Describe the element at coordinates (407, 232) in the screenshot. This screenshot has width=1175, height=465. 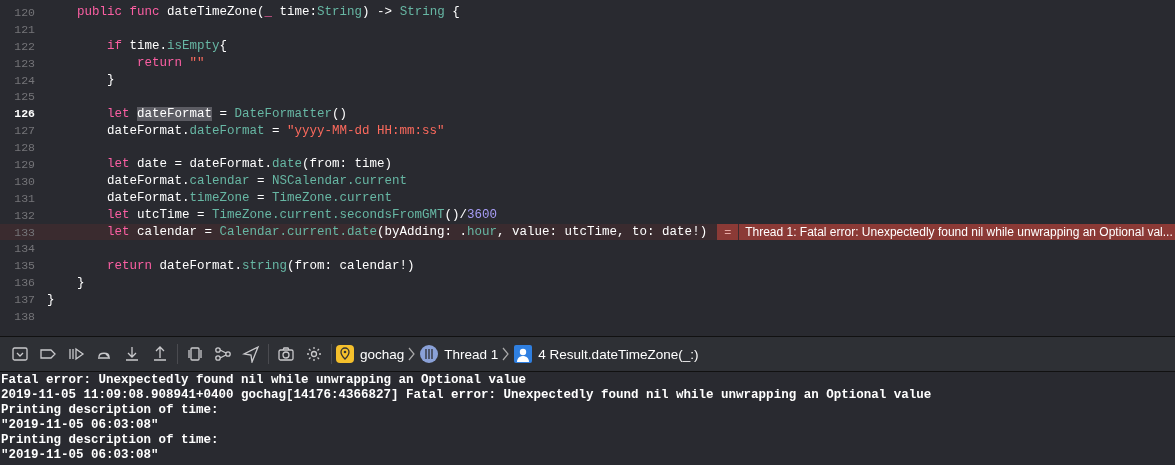
I see `code-line: let calendar = Calendar.current.date(byAdding: .hour, value: utcTime, to: date!)` at that location.